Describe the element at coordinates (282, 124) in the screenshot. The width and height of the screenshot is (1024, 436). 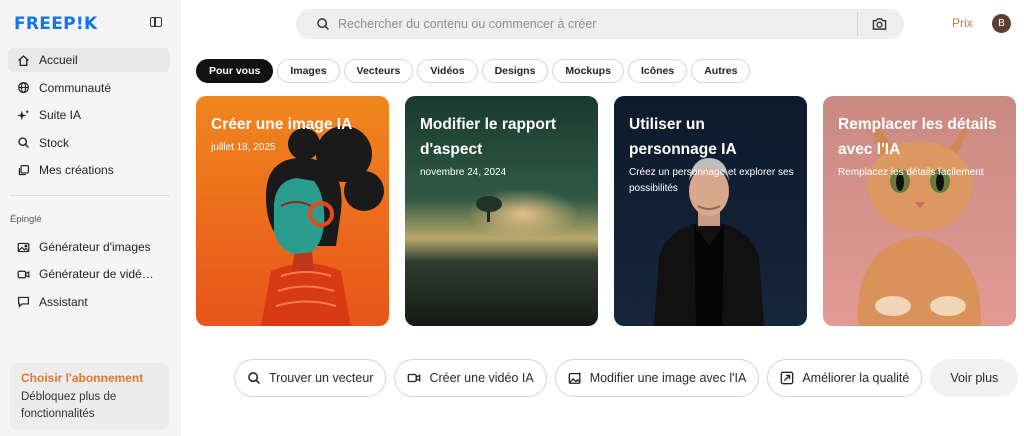
I see `card-title: Créer une image IA` at that location.